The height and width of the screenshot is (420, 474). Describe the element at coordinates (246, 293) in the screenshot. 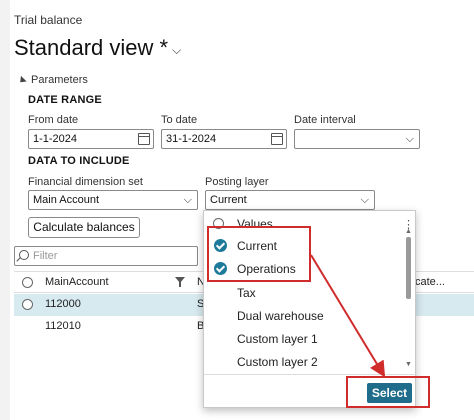

I see `option-label: Tax` at that location.